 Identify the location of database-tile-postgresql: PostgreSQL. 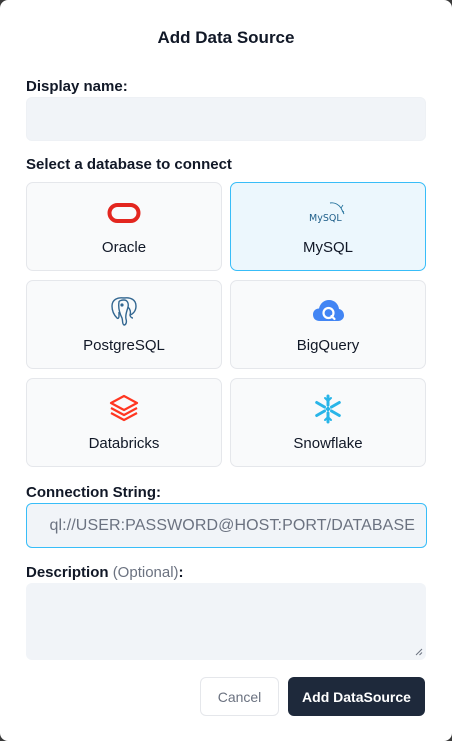
(124, 324).